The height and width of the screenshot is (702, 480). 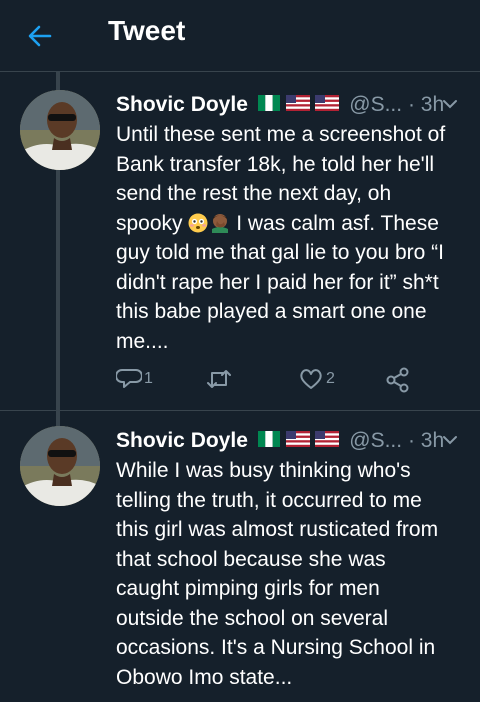 I want to click on back-arrow-icon, so click(x=40, y=36).